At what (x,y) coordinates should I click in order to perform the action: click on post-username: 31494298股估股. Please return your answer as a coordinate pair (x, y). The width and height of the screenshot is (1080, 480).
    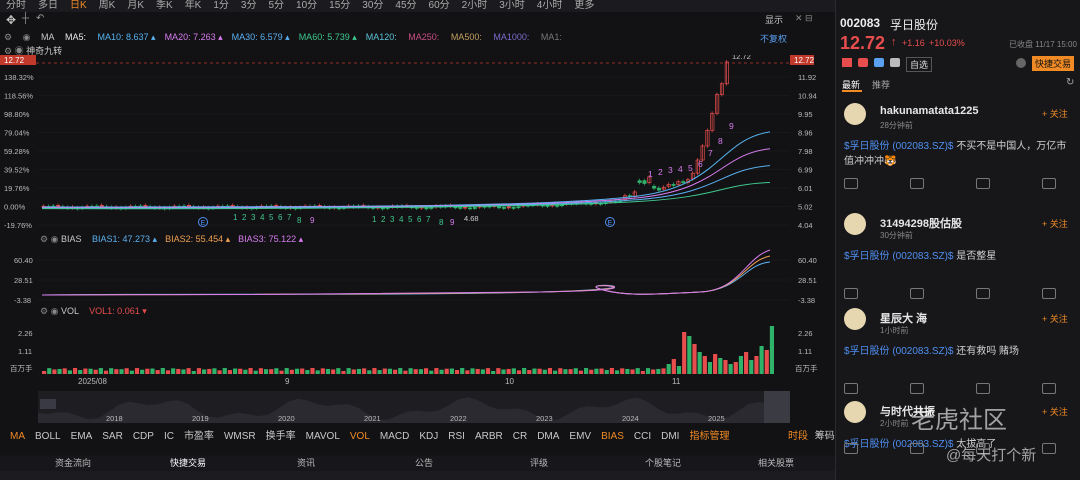
    Looking at the image, I should click on (921, 223).